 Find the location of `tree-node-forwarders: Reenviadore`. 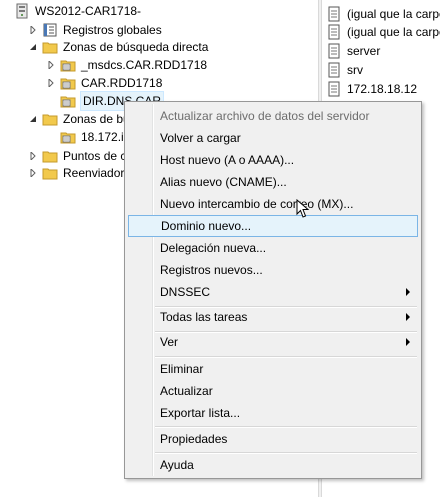

tree-node-forwarders: Reenviadore is located at coordinates (79, 173).